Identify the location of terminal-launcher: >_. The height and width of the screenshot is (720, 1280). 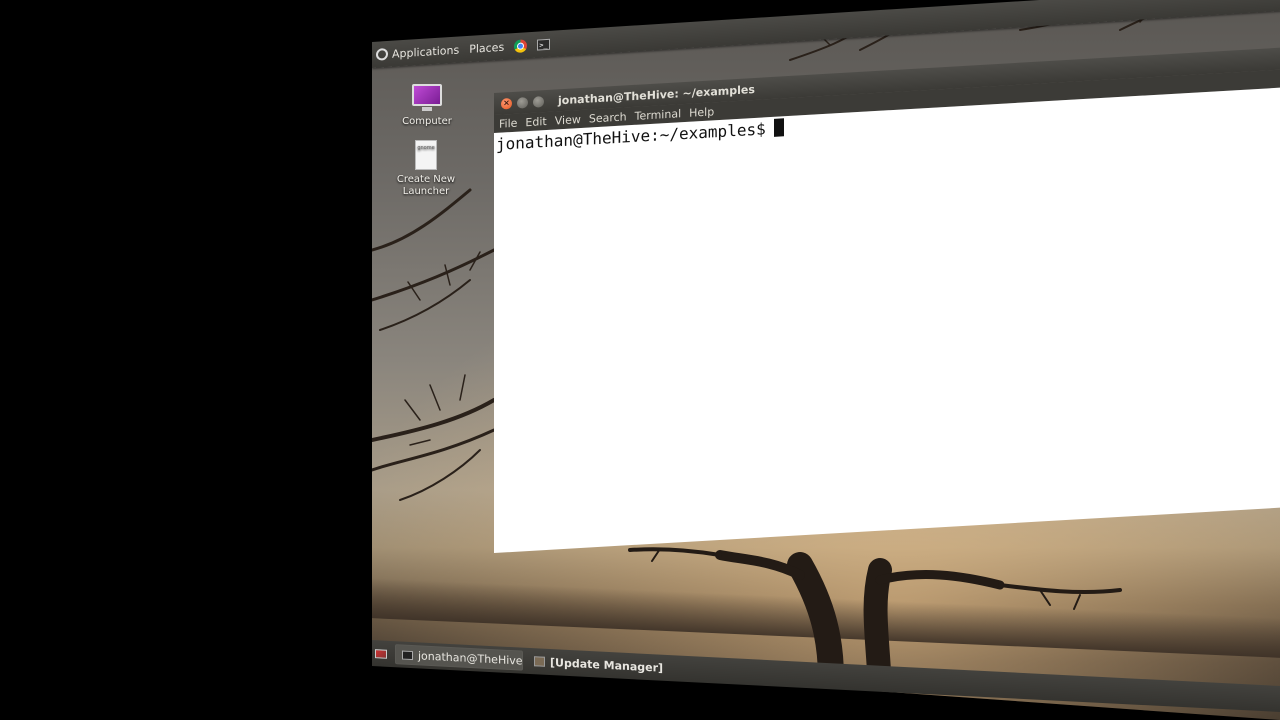
(544, 44).